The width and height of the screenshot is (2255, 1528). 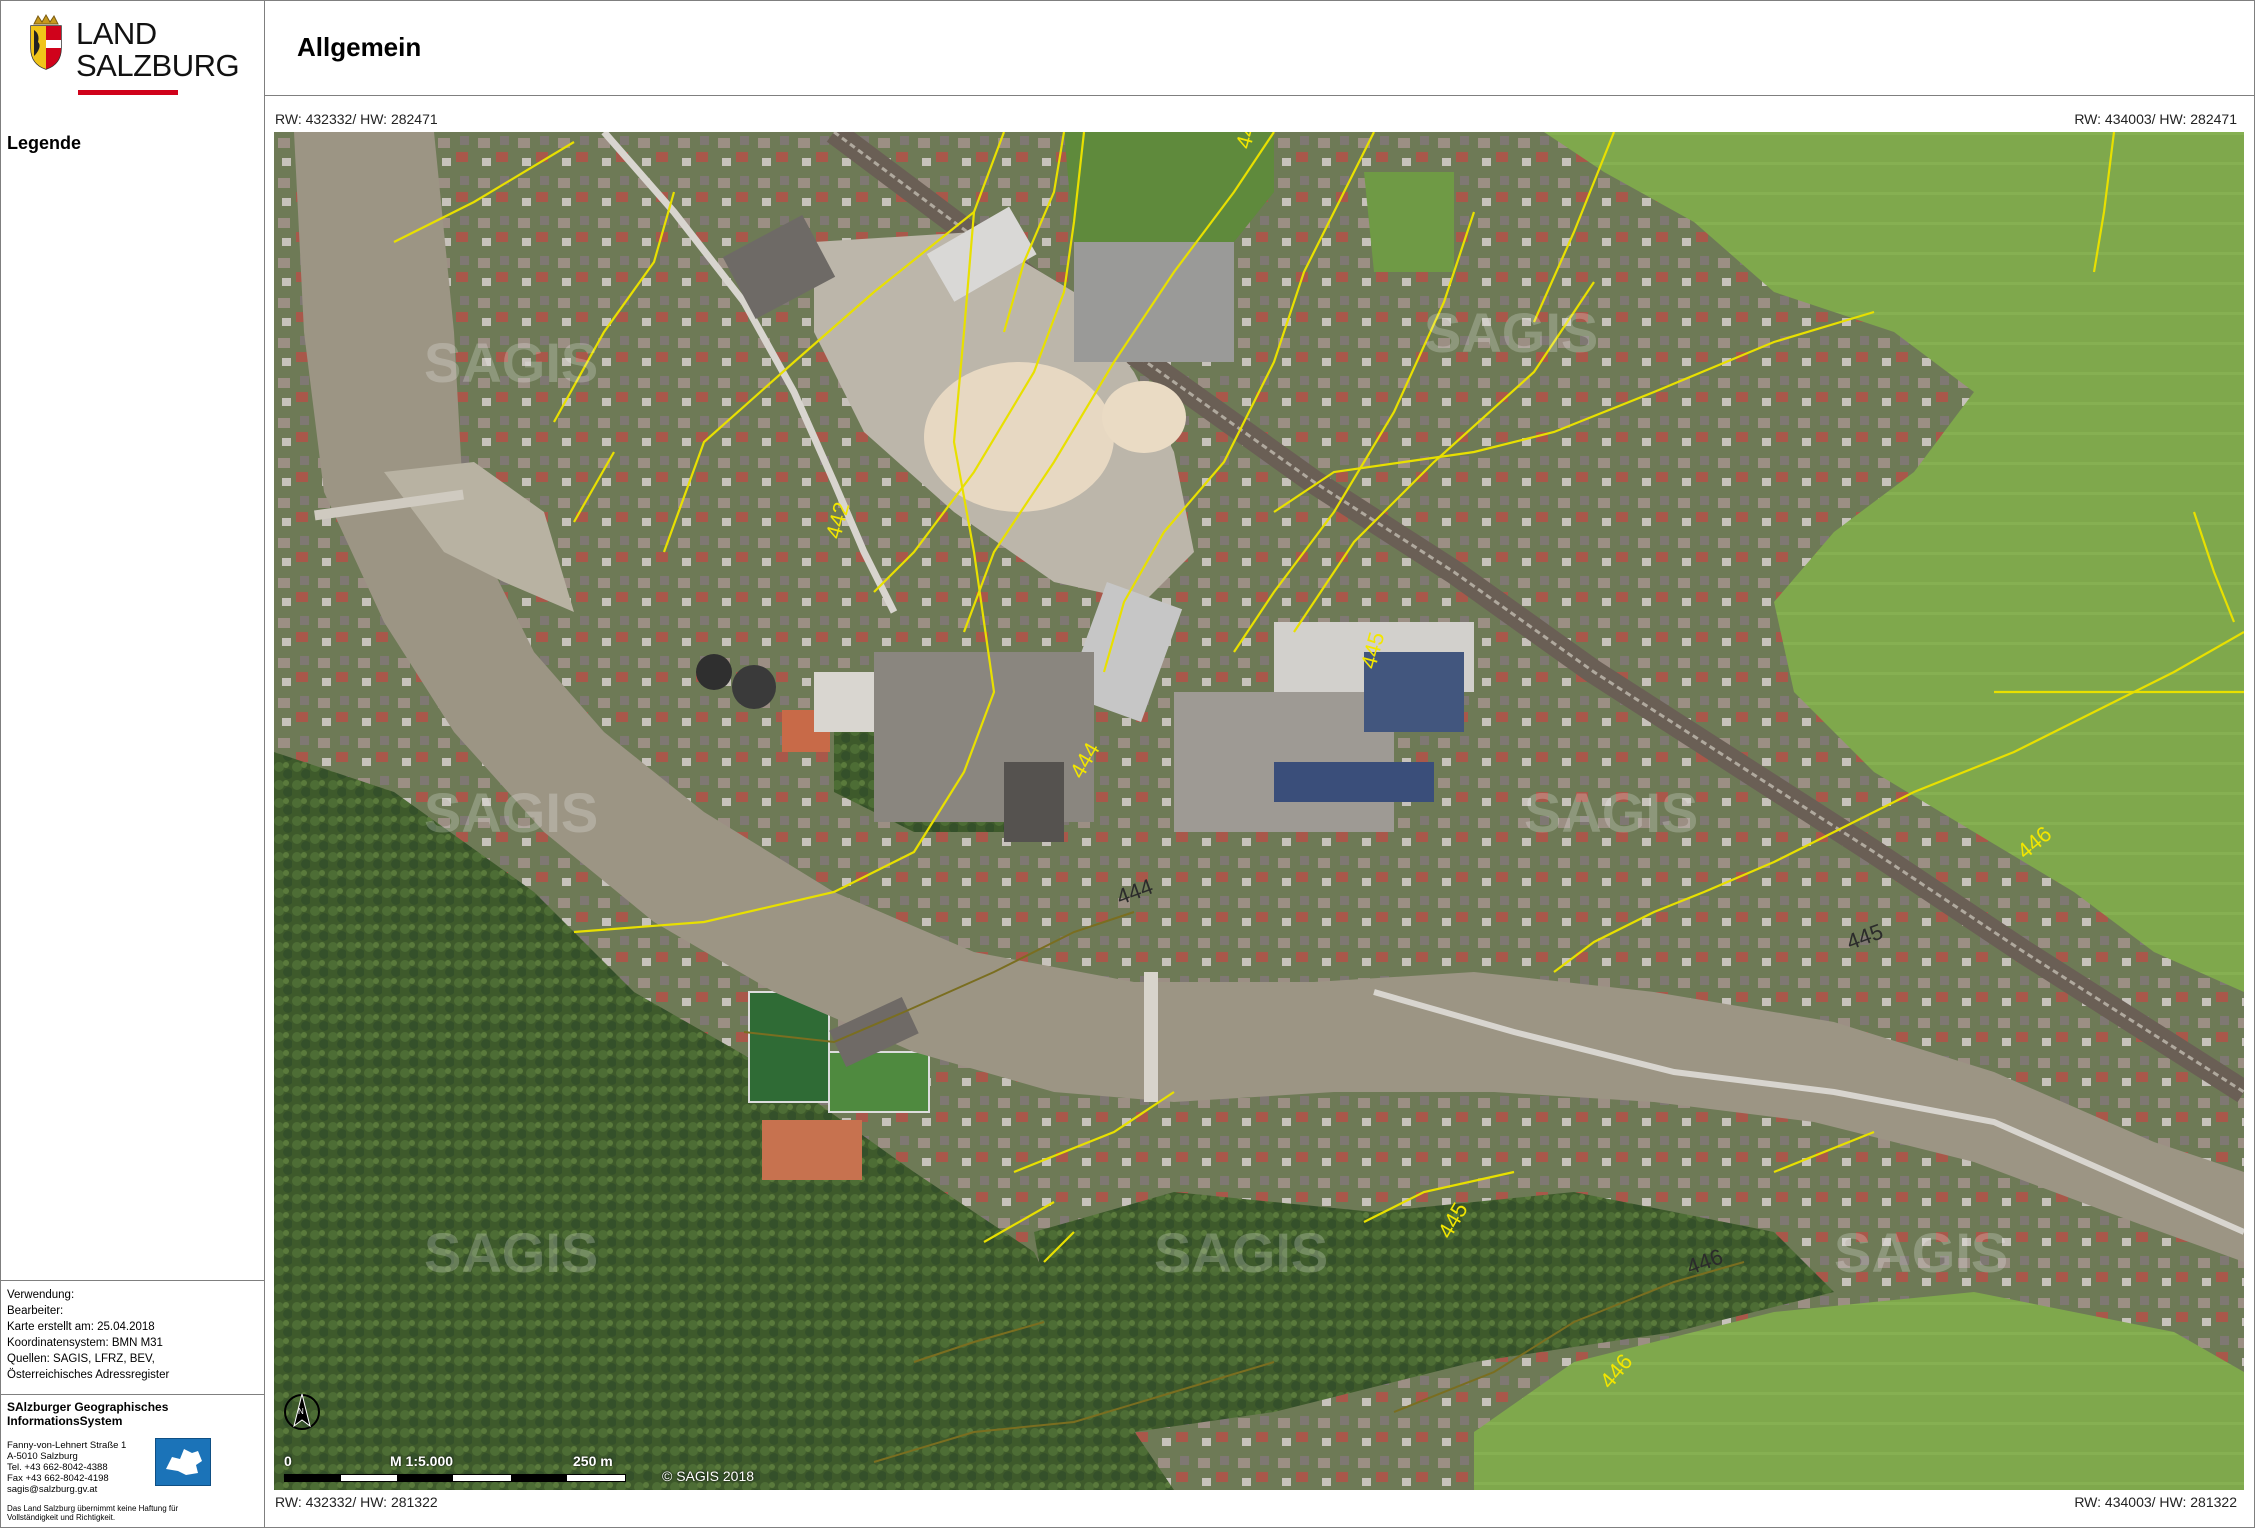 What do you see at coordinates (183, 1462) in the screenshot?
I see `salzburg-map-icon` at bounding box center [183, 1462].